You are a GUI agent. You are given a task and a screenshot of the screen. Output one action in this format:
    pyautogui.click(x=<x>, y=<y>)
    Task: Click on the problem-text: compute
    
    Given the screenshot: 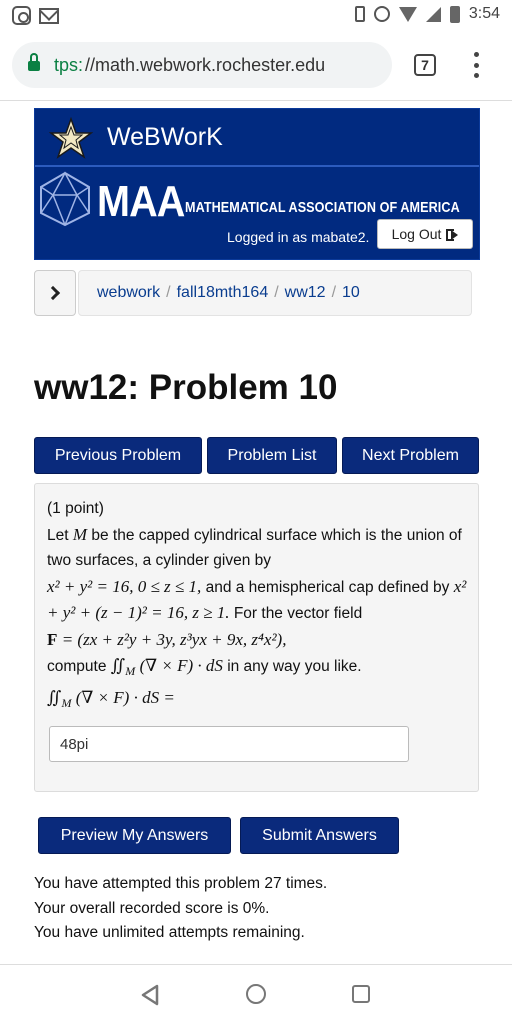 What is the action you would take?
    pyautogui.click(x=77, y=666)
    